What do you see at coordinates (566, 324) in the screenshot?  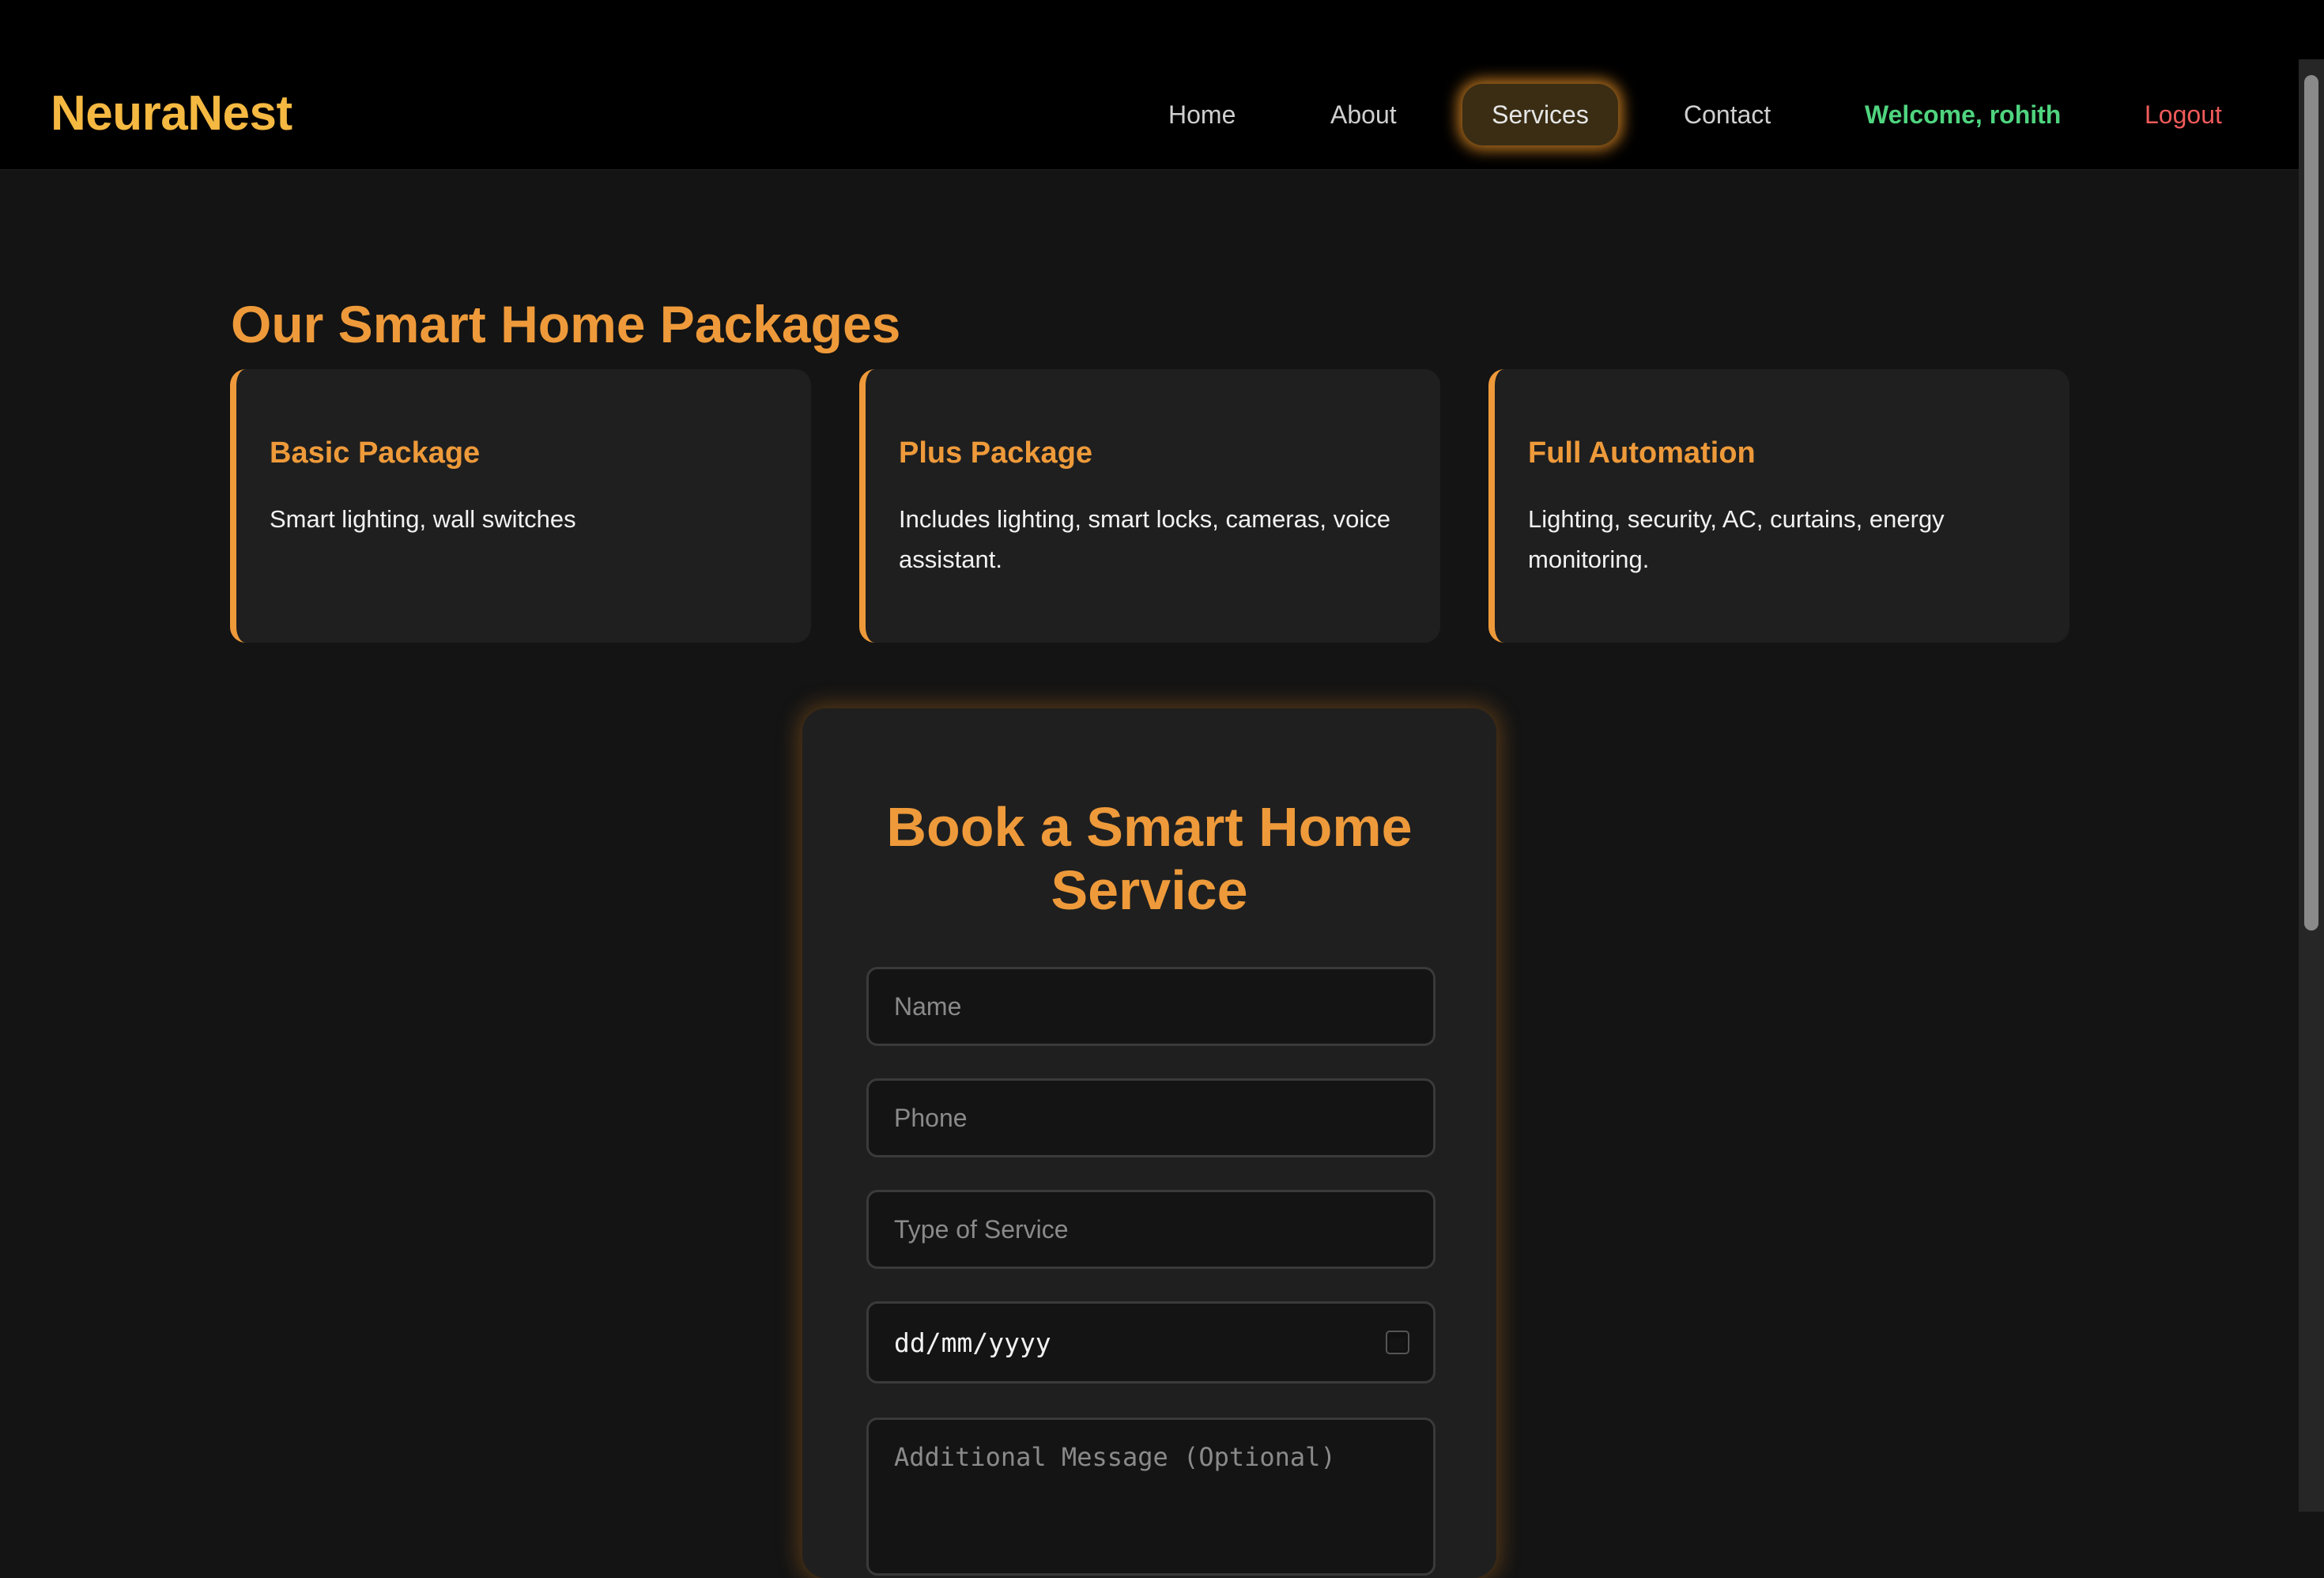 I see `packages-heading: Our Smart Home Packages` at bounding box center [566, 324].